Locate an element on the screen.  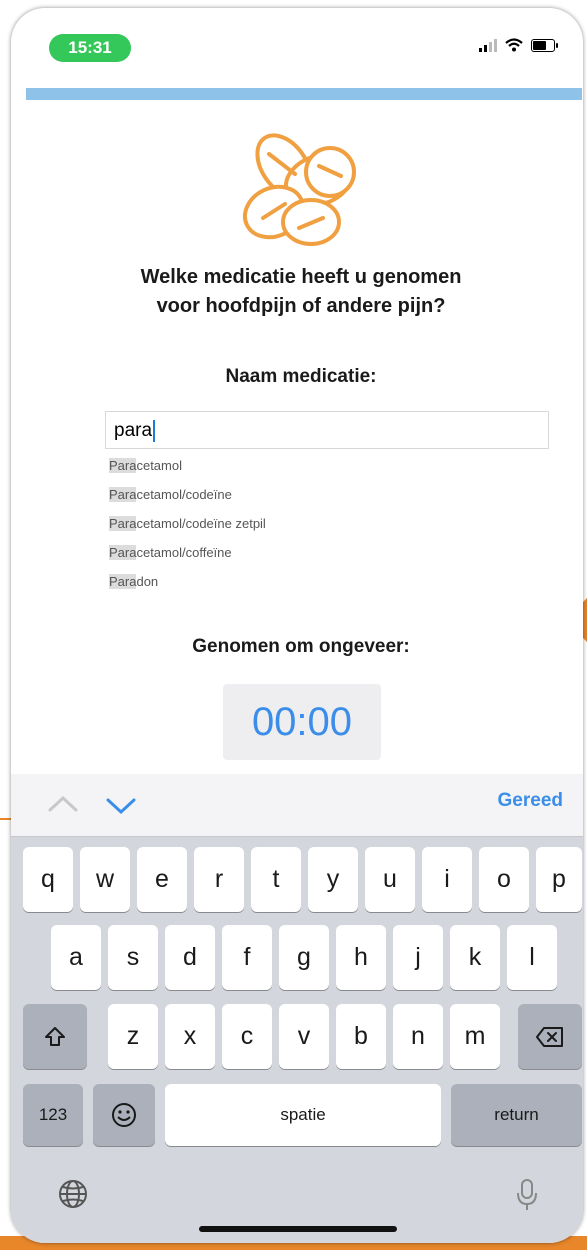
key-w: w is located at coordinates (105, 879).